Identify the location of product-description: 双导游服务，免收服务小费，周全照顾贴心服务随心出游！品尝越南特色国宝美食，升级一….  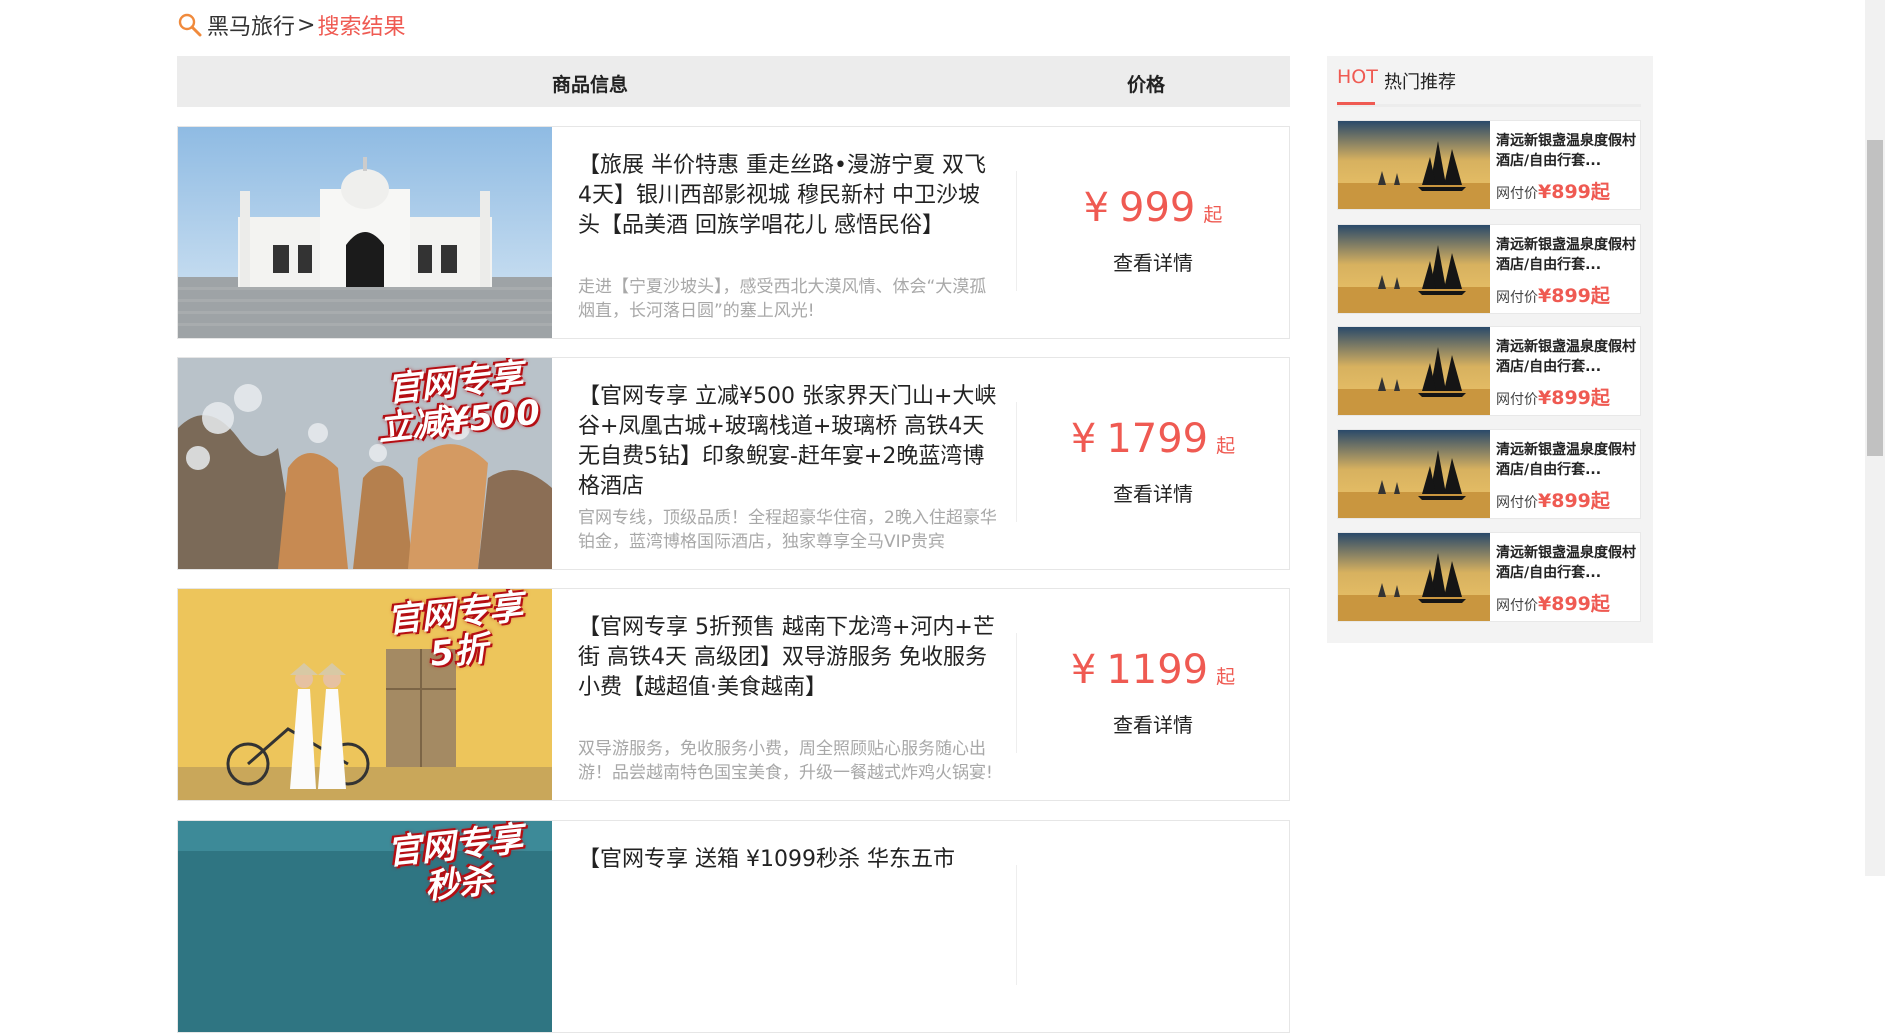
(785, 761).